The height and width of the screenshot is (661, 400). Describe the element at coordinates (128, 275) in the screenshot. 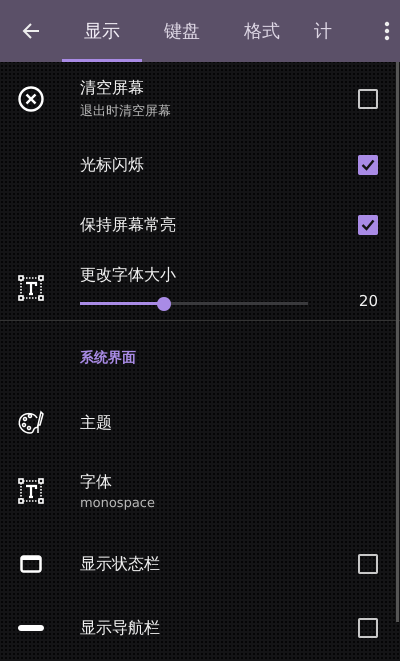

I see `setting-title: 更改字体大小` at that location.